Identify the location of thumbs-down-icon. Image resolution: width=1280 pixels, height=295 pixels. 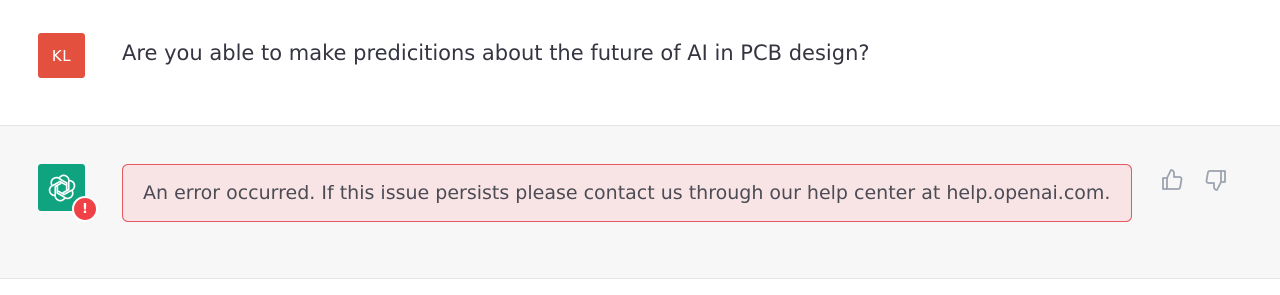
(1216, 180).